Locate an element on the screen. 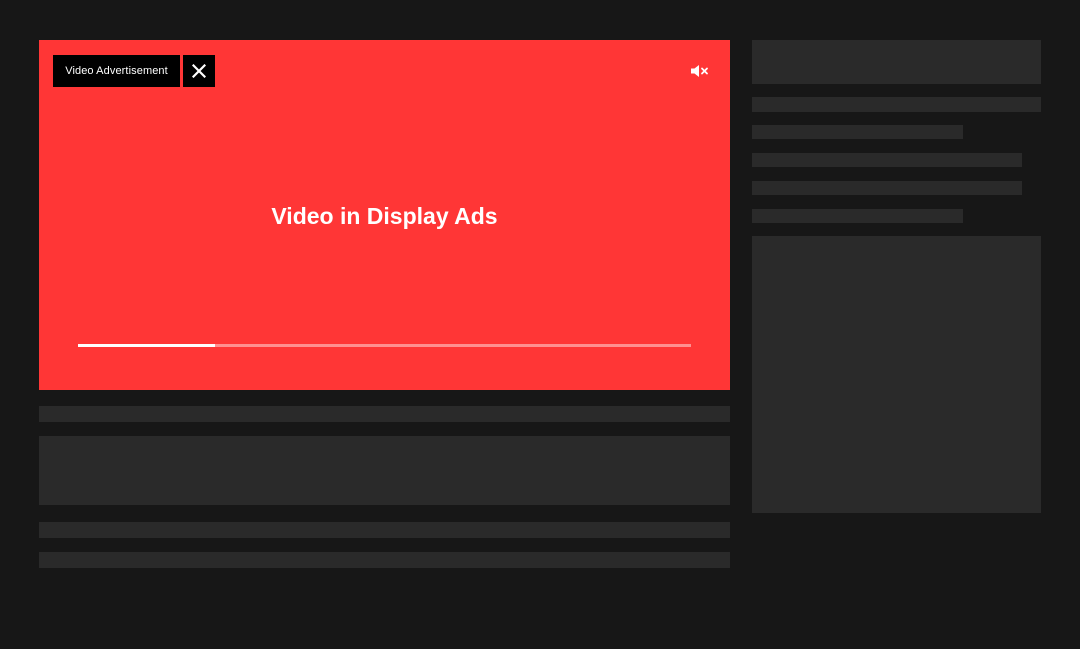 This screenshot has height=649, width=1080. mute-toggle-button is located at coordinates (700, 71).